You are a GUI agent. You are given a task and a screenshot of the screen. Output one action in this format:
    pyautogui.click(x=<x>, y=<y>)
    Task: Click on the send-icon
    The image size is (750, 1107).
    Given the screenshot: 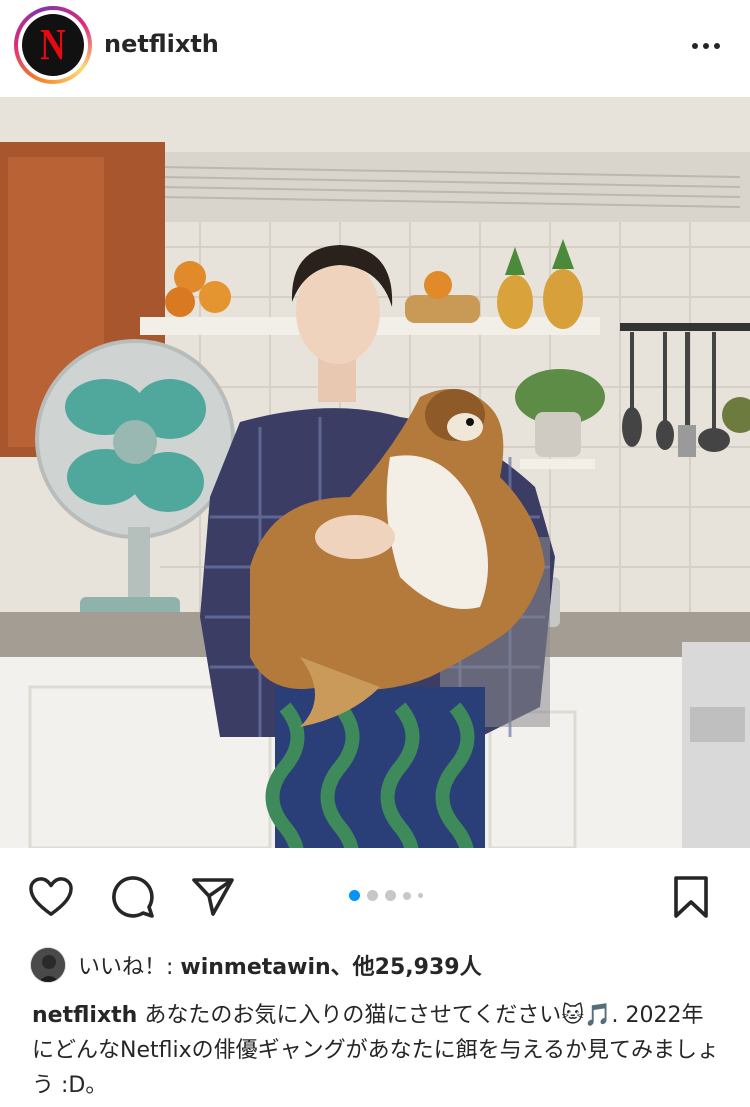 What is the action you would take?
    pyautogui.click(x=213, y=897)
    